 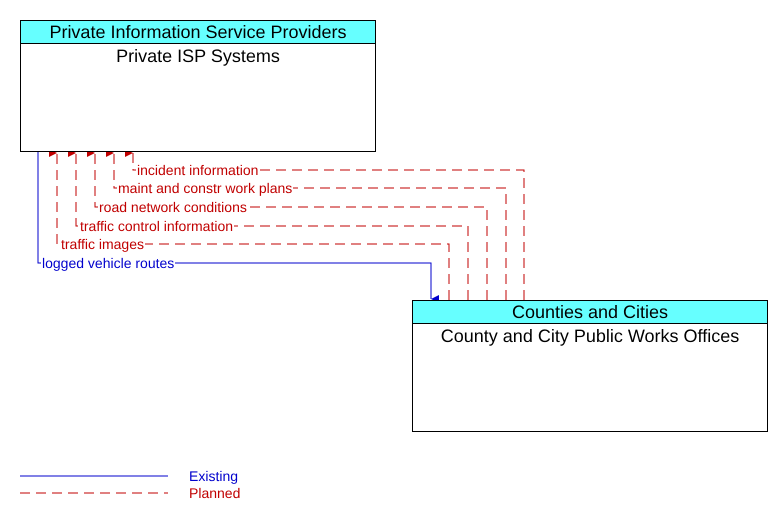 I want to click on flow-label: logged vehicle routes, so click(x=108, y=263).